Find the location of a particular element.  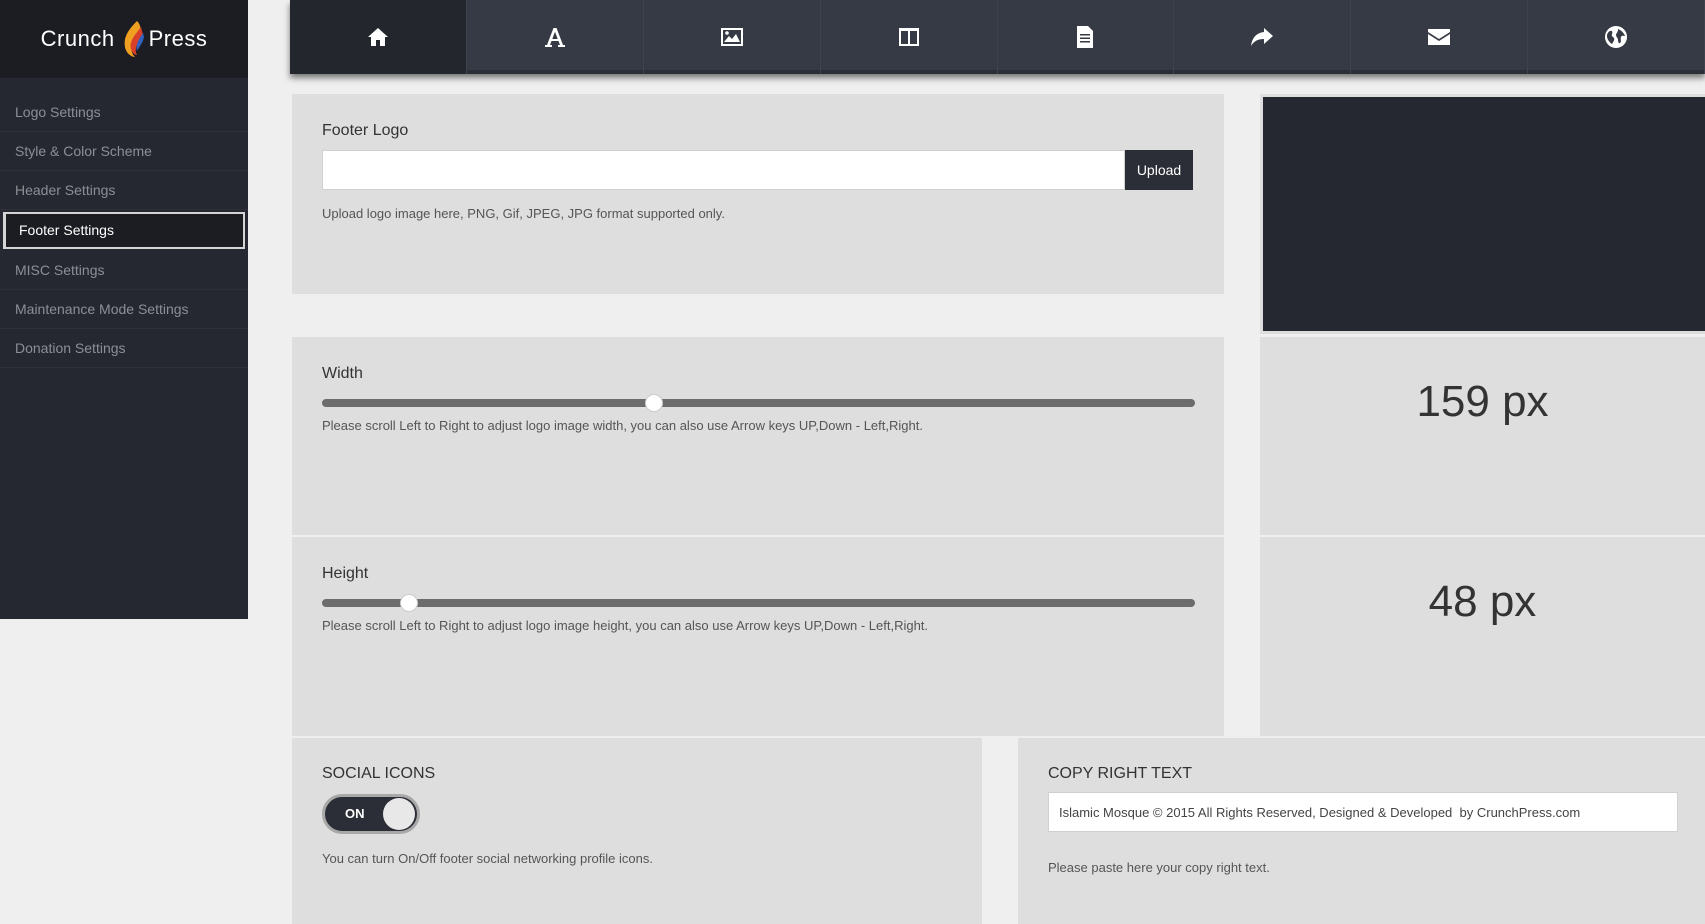

tab-layout is located at coordinates (909, 37).